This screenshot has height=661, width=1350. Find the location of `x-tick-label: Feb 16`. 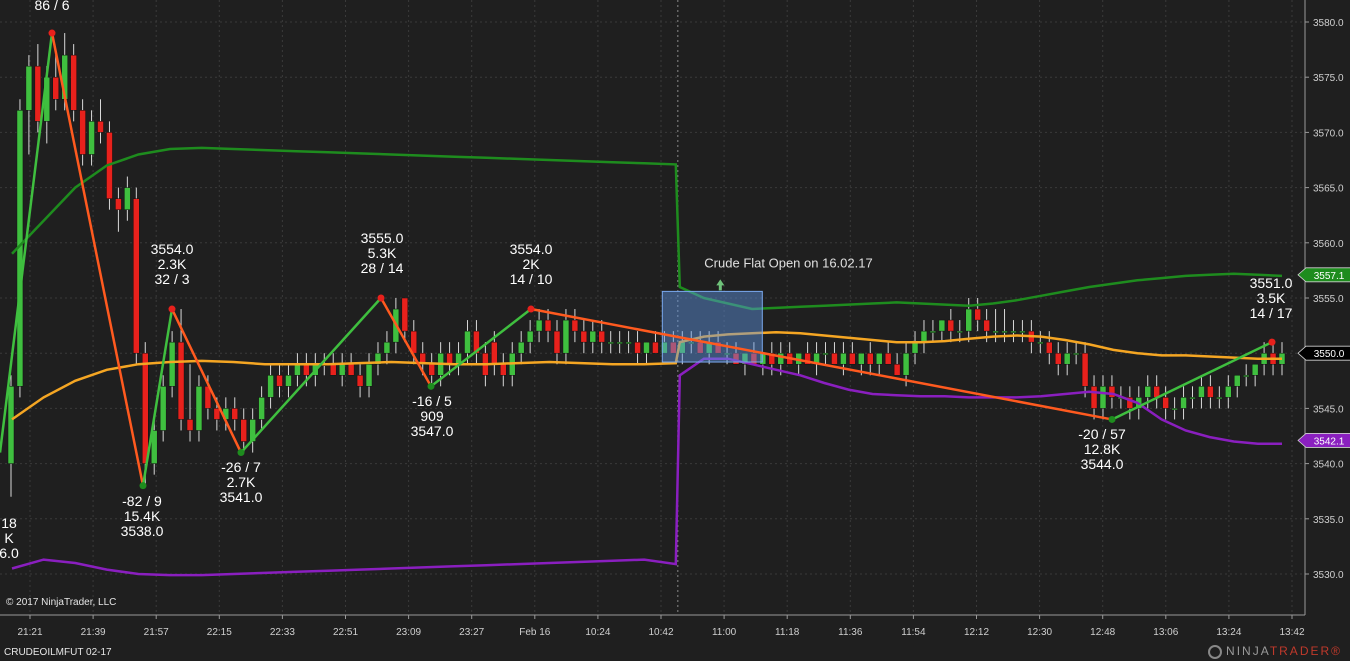

x-tick-label: Feb 16 is located at coordinates (535, 632).